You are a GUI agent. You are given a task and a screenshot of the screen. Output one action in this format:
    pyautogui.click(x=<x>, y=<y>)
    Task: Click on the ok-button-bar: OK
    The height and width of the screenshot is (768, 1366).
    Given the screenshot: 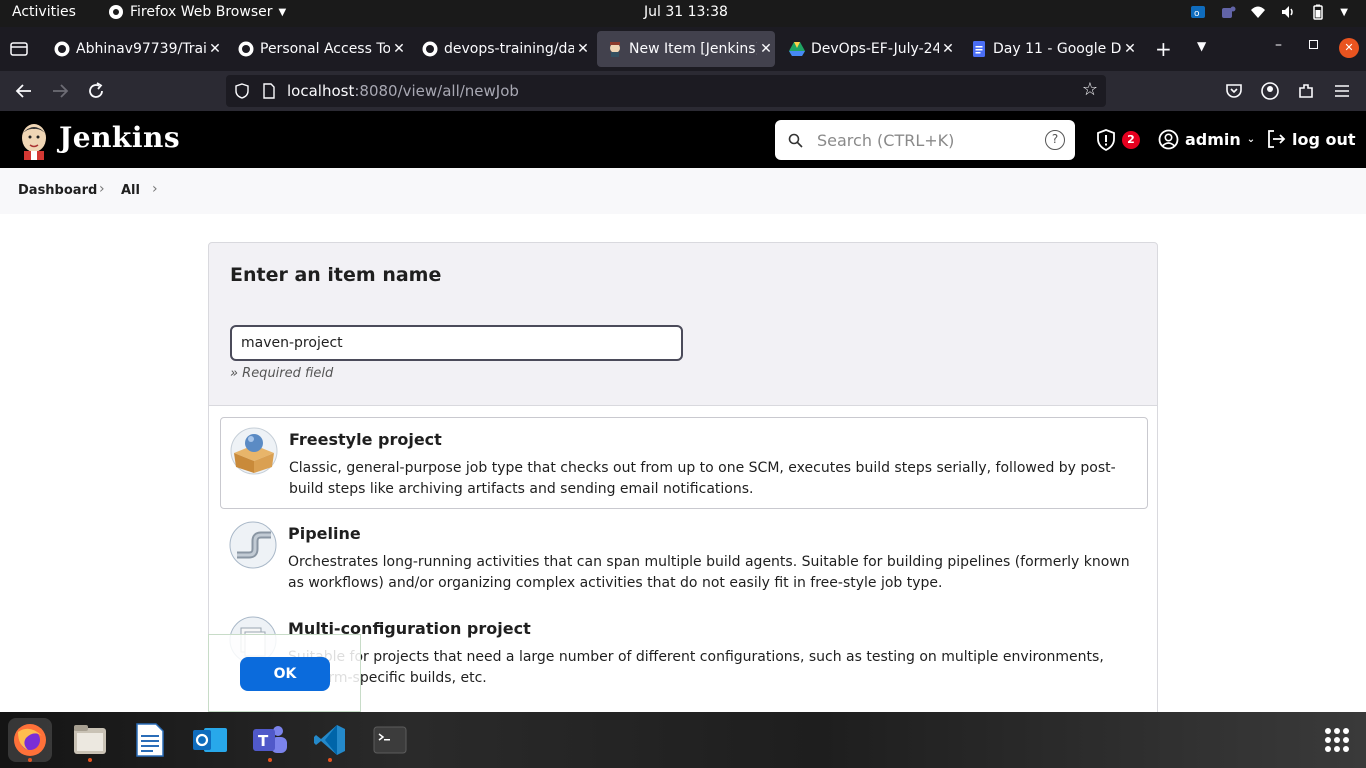 What is the action you would take?
    pyautogui.click(x=284, y=673)
    